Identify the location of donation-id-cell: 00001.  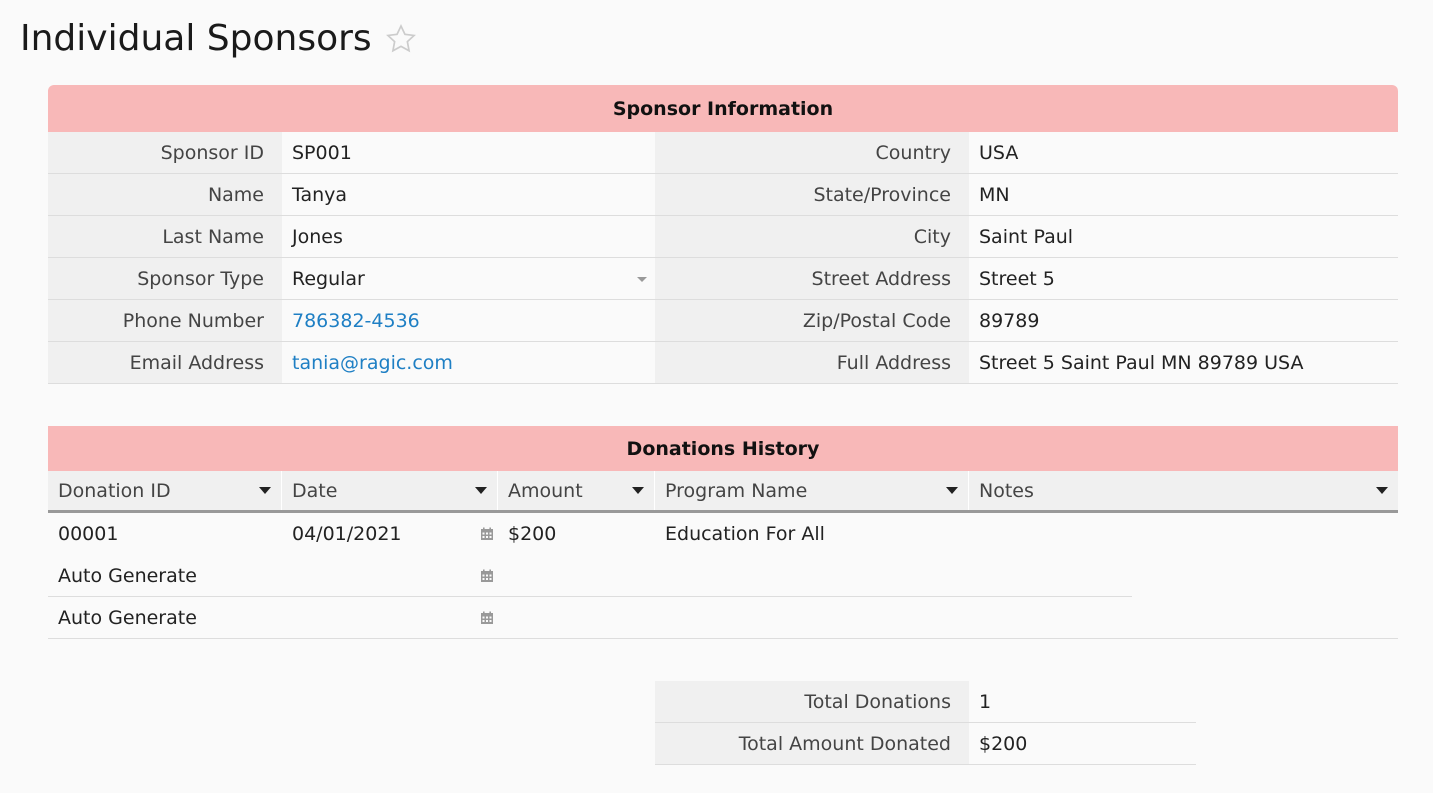
(165, 534).